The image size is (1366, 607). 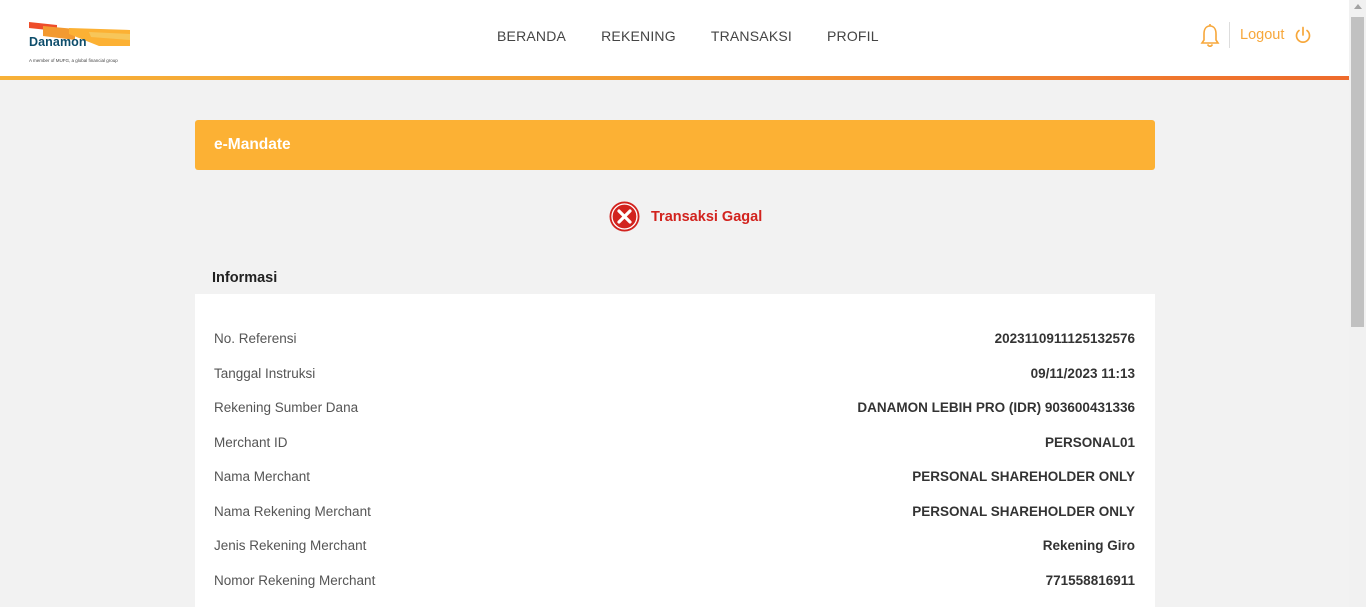 I want to click on info-label-jenis-rekening: Jenis Rekening Merchant, so click(x=290, y=545).